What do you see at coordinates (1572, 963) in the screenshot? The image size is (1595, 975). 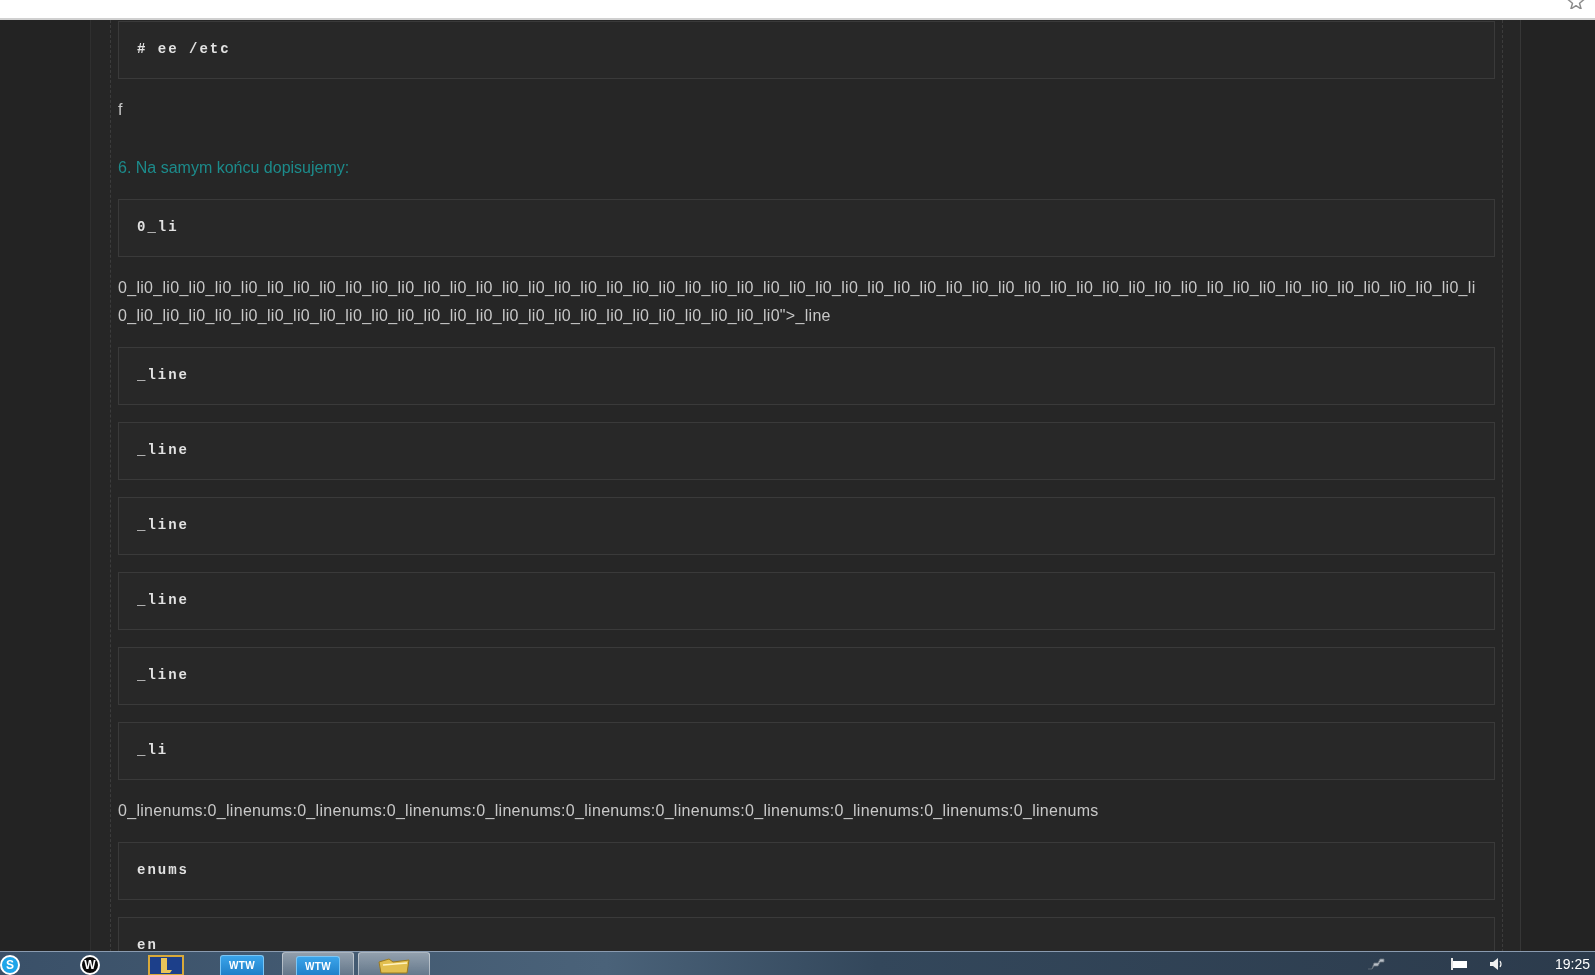 I see `clock: 19:25` at bounding box center [1572, 963].